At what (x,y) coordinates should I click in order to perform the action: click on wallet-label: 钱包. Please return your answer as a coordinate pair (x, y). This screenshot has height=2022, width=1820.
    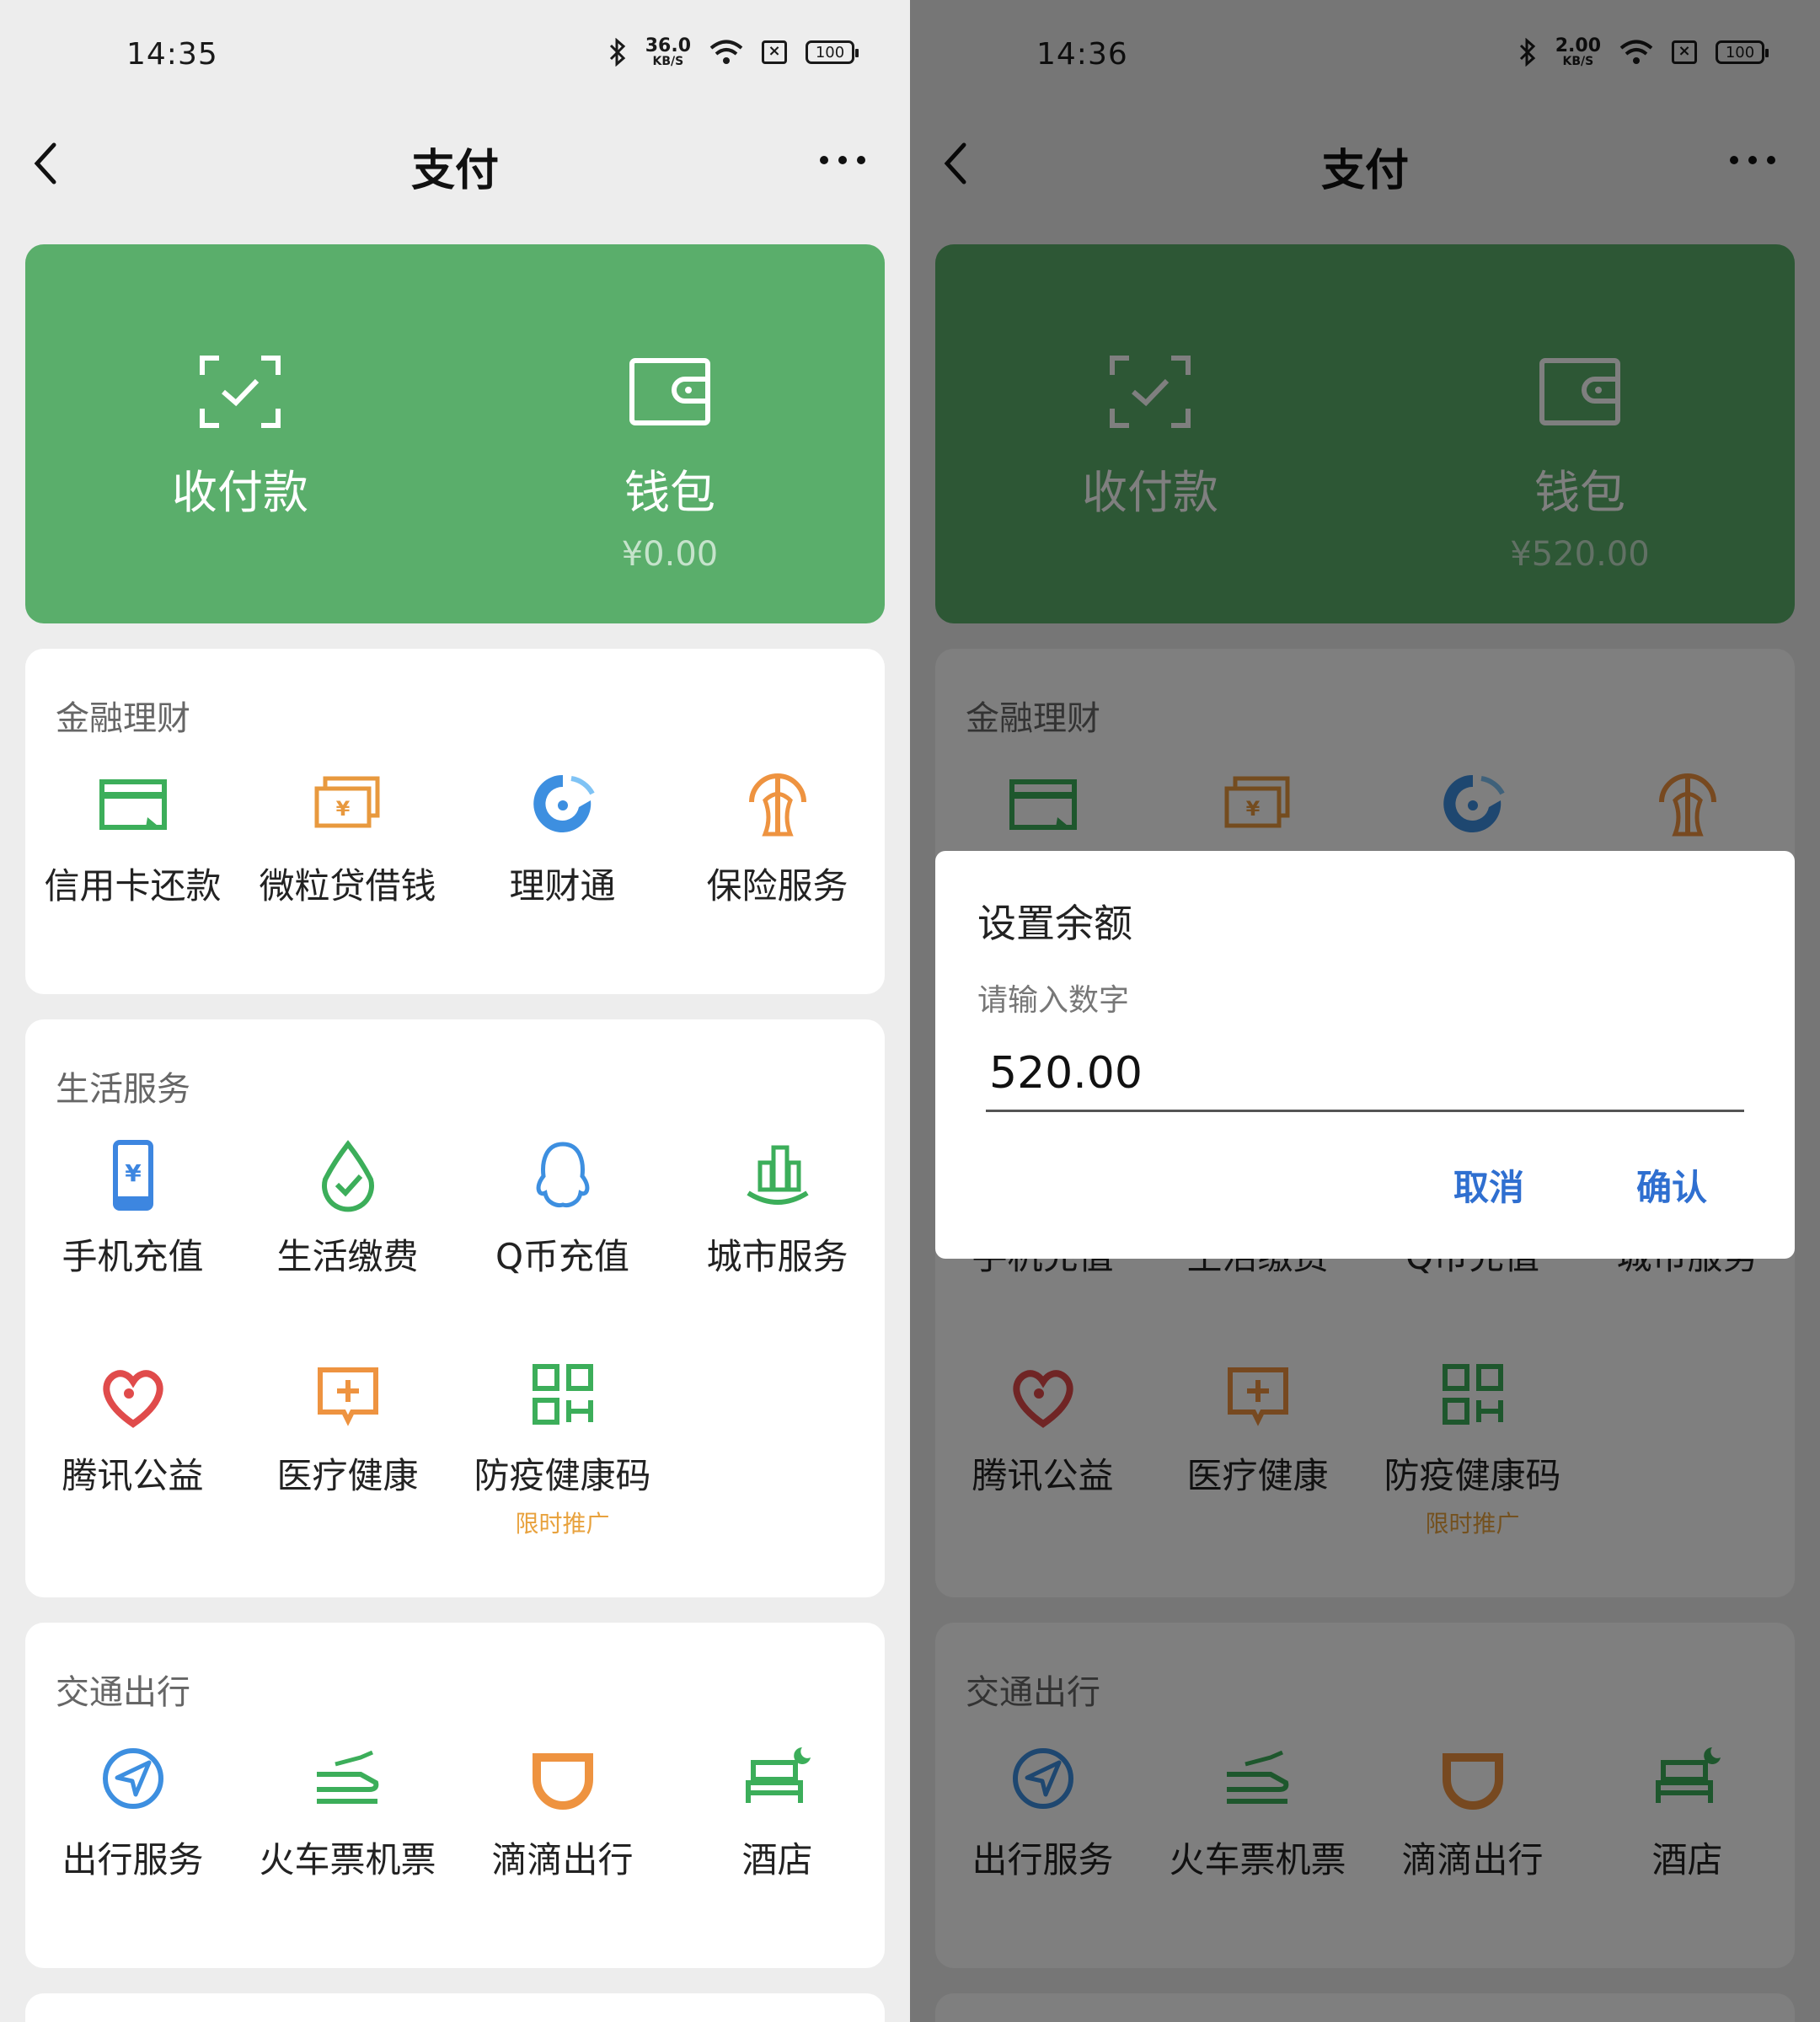
    Looking at the image, I should click on (669, 492).